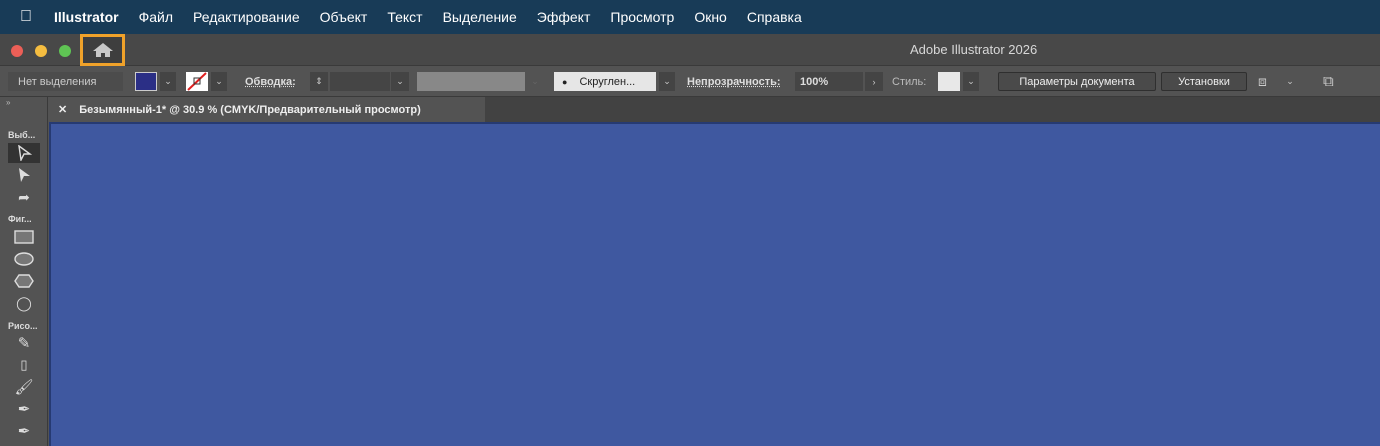 The height and width of the screenshot is (446, 1380). What do you see at coordinates (360, 81) in the screenshot?
I see `stroke-weight-input` at bounding box center [360, 81].